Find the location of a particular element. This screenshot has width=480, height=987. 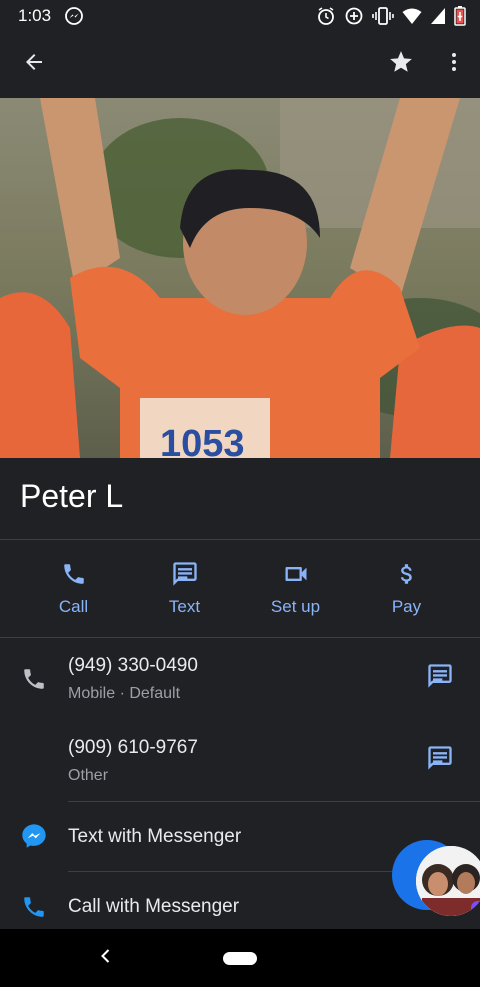

message-phone-1-button is located at coordinates (440, 678).